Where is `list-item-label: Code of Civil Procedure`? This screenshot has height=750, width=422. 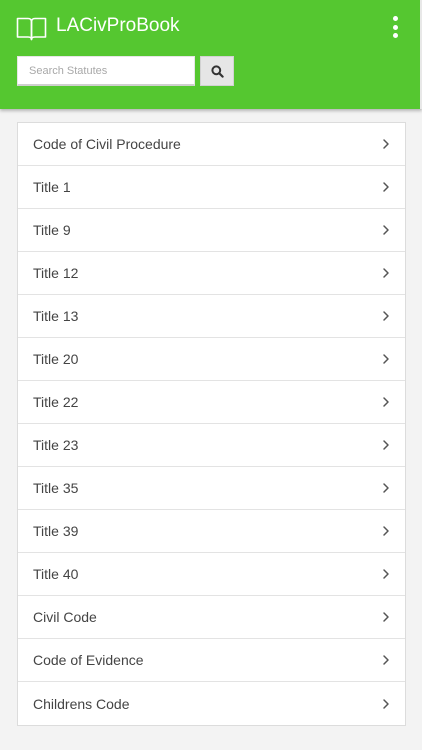
list-item-label: Code of Civil Procedure is located at coordinates (107, 144).